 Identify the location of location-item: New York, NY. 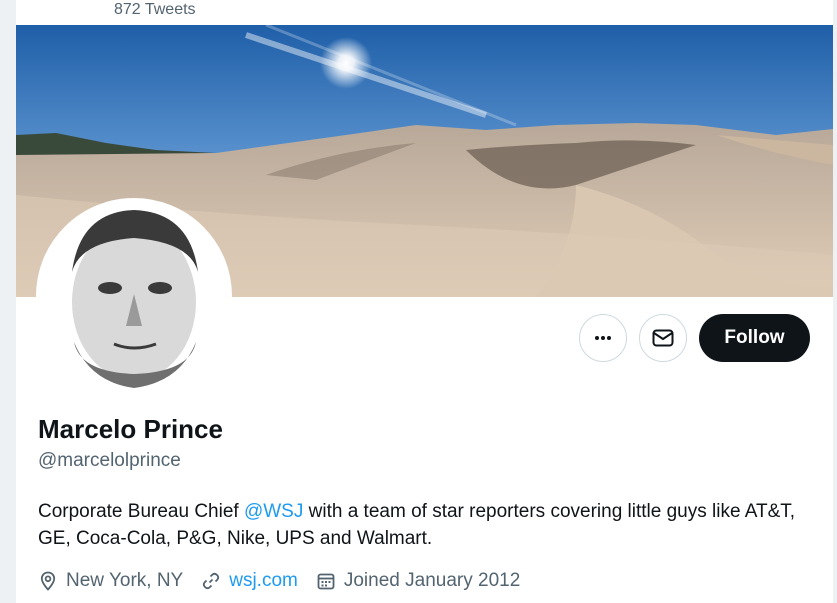
(110, 581).